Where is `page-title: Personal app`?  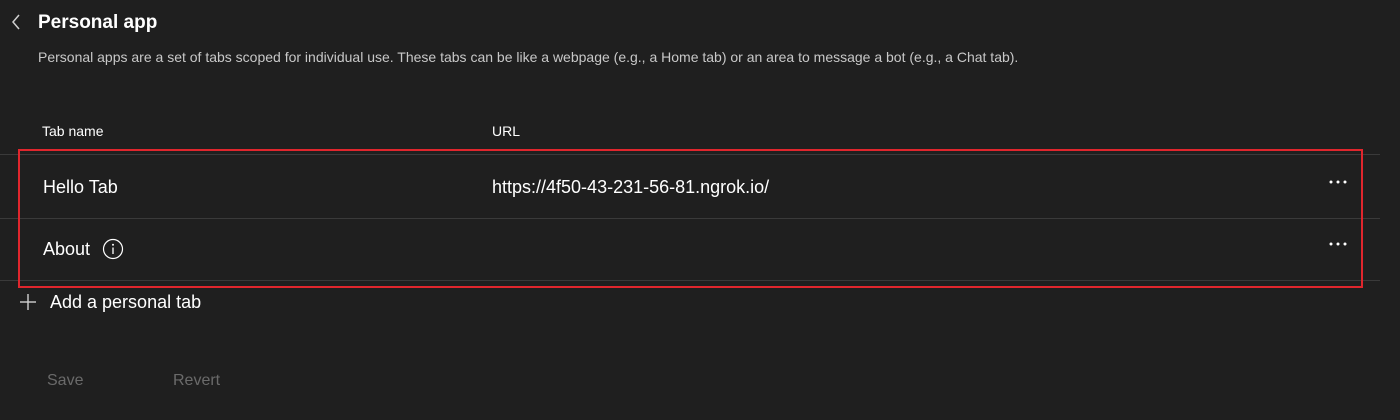 page-title: Personal app is located at coordinates (98, 22).